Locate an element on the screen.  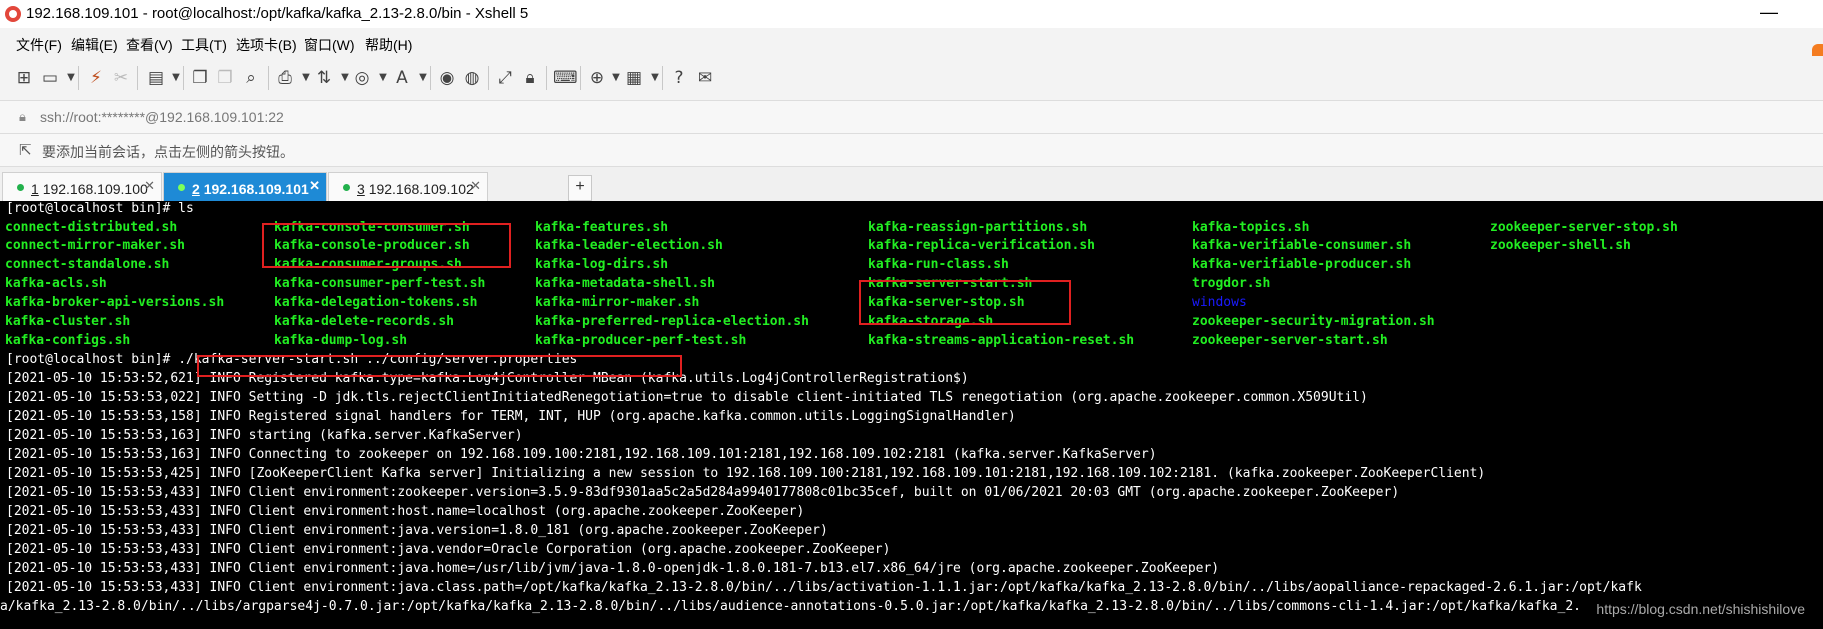
tab-number: 3 is located at coordinates (361, 189).